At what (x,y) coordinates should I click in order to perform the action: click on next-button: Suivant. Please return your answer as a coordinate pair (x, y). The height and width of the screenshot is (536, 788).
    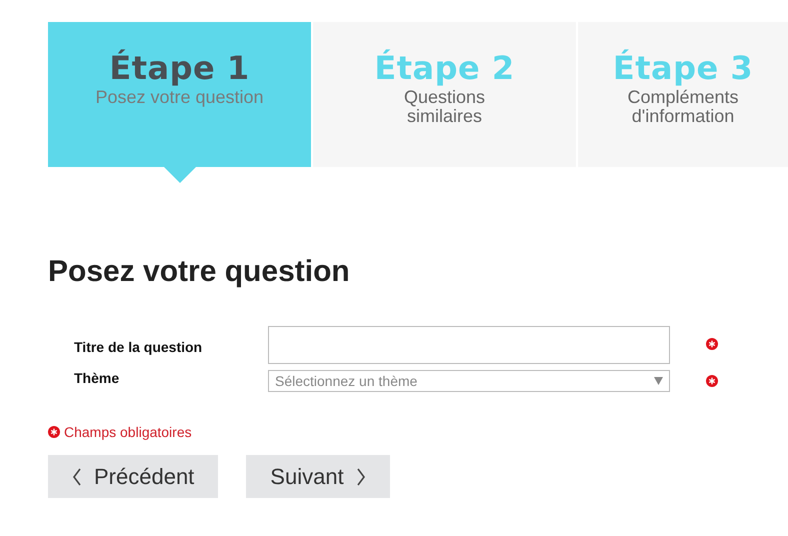
    Looking at the image, I should click on (318, 476).